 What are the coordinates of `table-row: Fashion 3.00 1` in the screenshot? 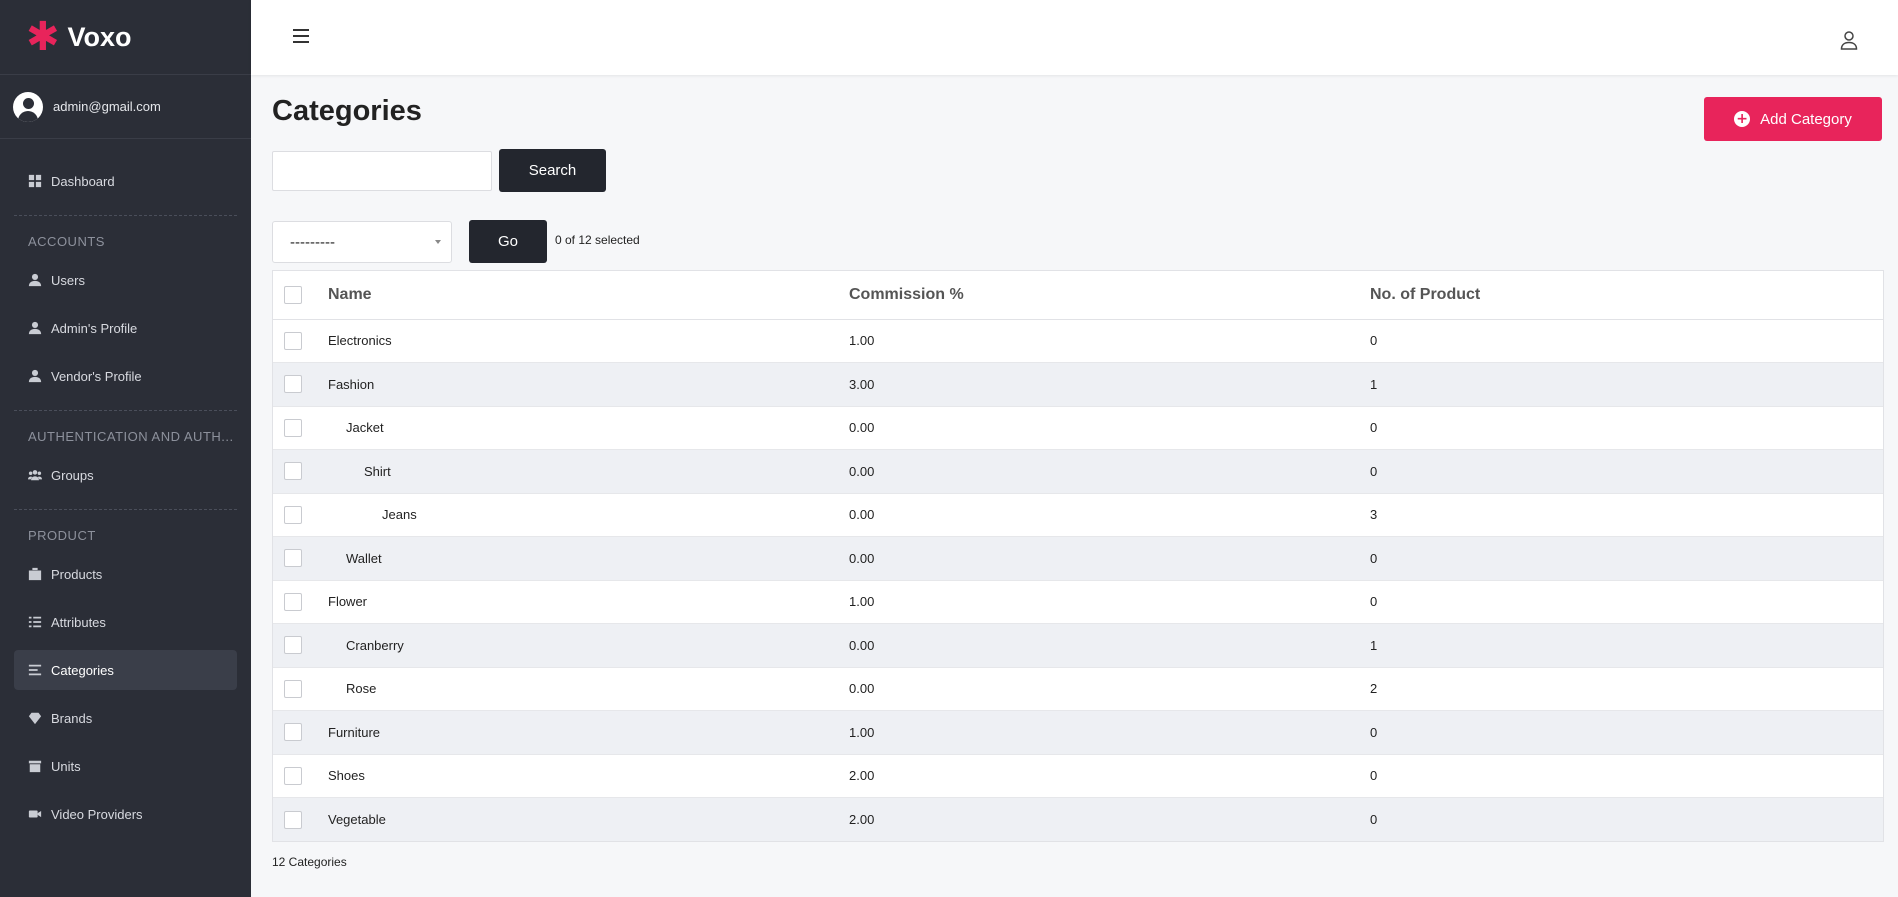 It's located at (1078, 384).